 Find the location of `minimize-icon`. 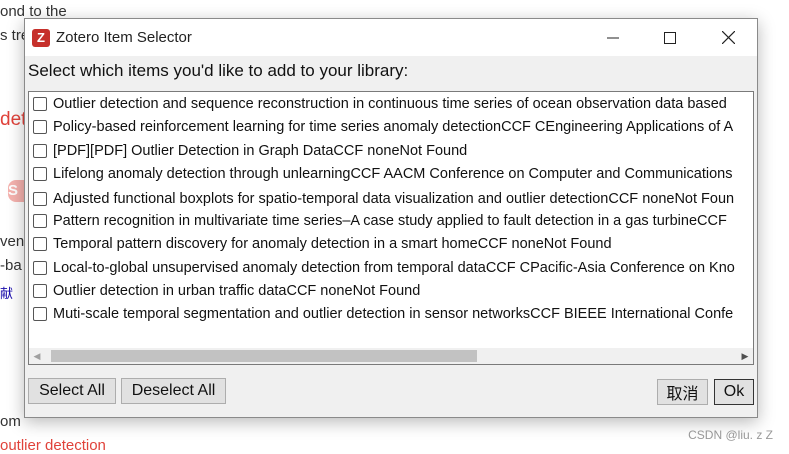

minimize-icon is located at coordinates (613, 37).